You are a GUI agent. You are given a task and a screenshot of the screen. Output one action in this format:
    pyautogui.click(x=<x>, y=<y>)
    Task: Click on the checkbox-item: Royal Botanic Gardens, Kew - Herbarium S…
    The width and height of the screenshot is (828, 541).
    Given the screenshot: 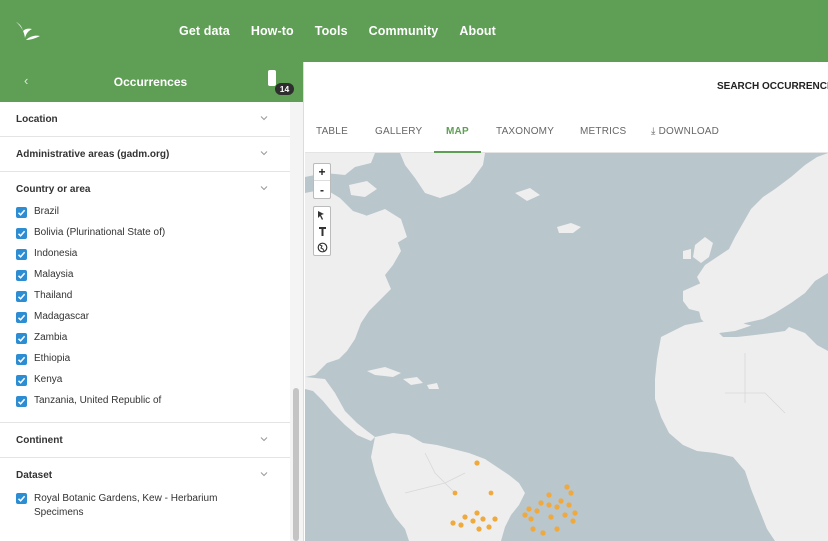 What is the action you would take?
    pyautogui.click(x=153, y=506)
    